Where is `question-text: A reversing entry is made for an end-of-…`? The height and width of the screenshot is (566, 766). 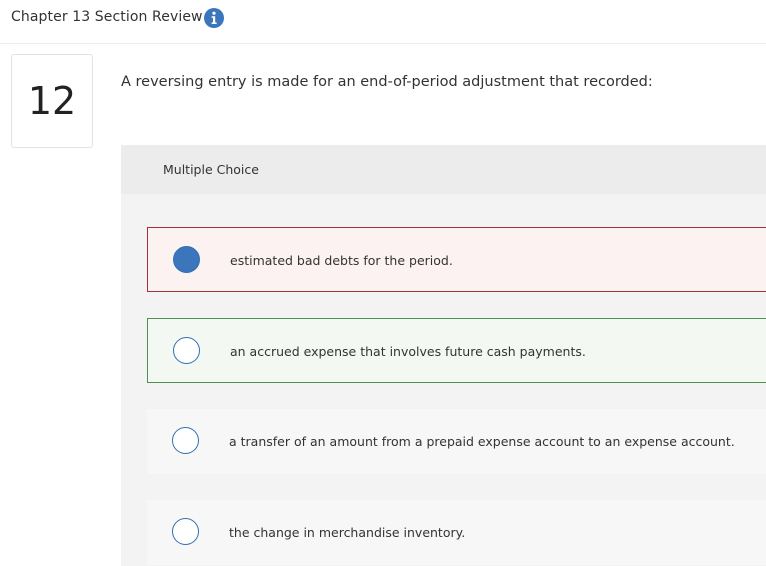
question-text: A reversing entry is made for an end-of-… is located at coordinates (387, 82).